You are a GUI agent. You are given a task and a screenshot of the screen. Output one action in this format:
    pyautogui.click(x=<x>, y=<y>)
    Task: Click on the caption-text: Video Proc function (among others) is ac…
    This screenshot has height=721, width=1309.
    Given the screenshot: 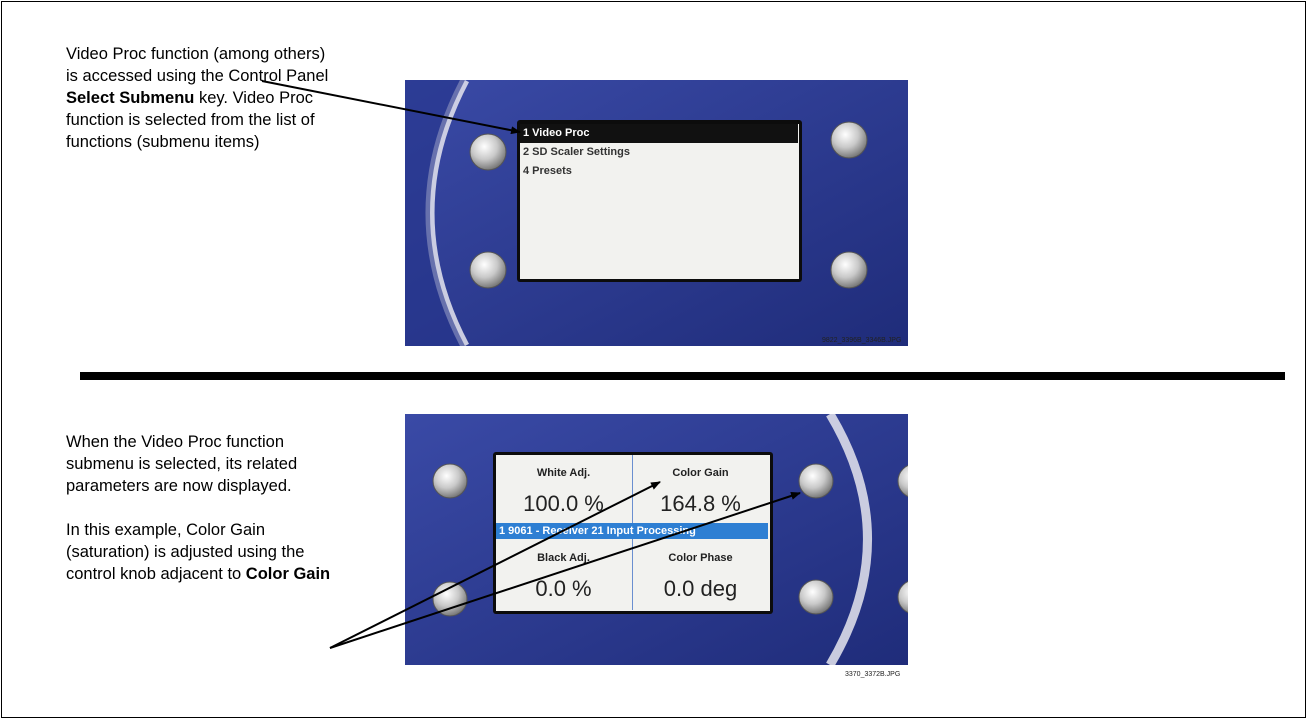 What is the action you would take?
    pyautogui.click(x=197, y=65)
    